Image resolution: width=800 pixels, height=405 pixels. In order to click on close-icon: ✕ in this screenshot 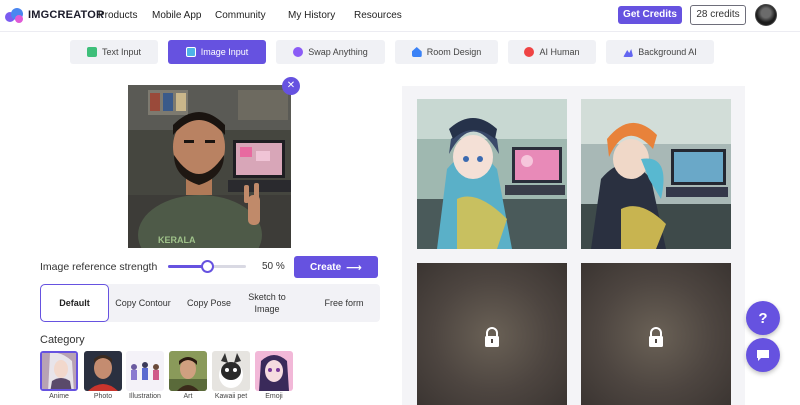, I will do `click(291, 85)`.